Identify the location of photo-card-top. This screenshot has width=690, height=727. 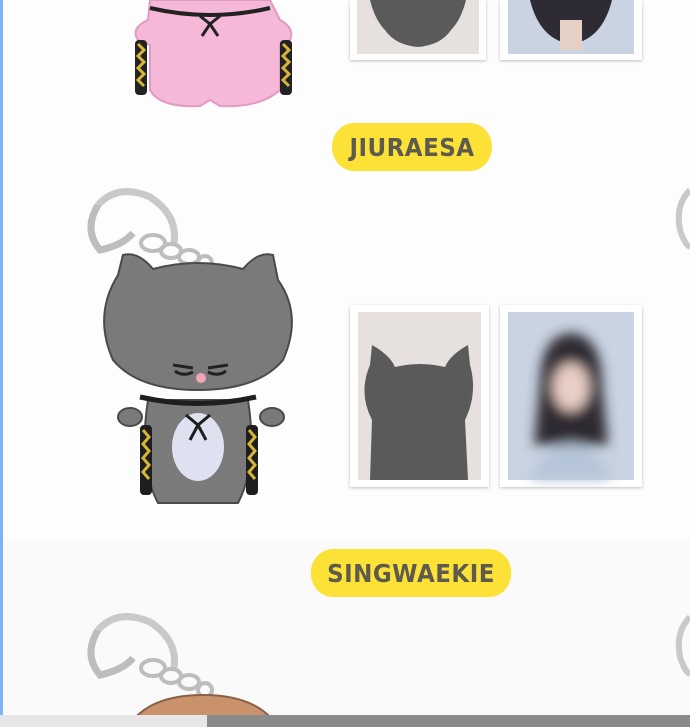
(571, 30).